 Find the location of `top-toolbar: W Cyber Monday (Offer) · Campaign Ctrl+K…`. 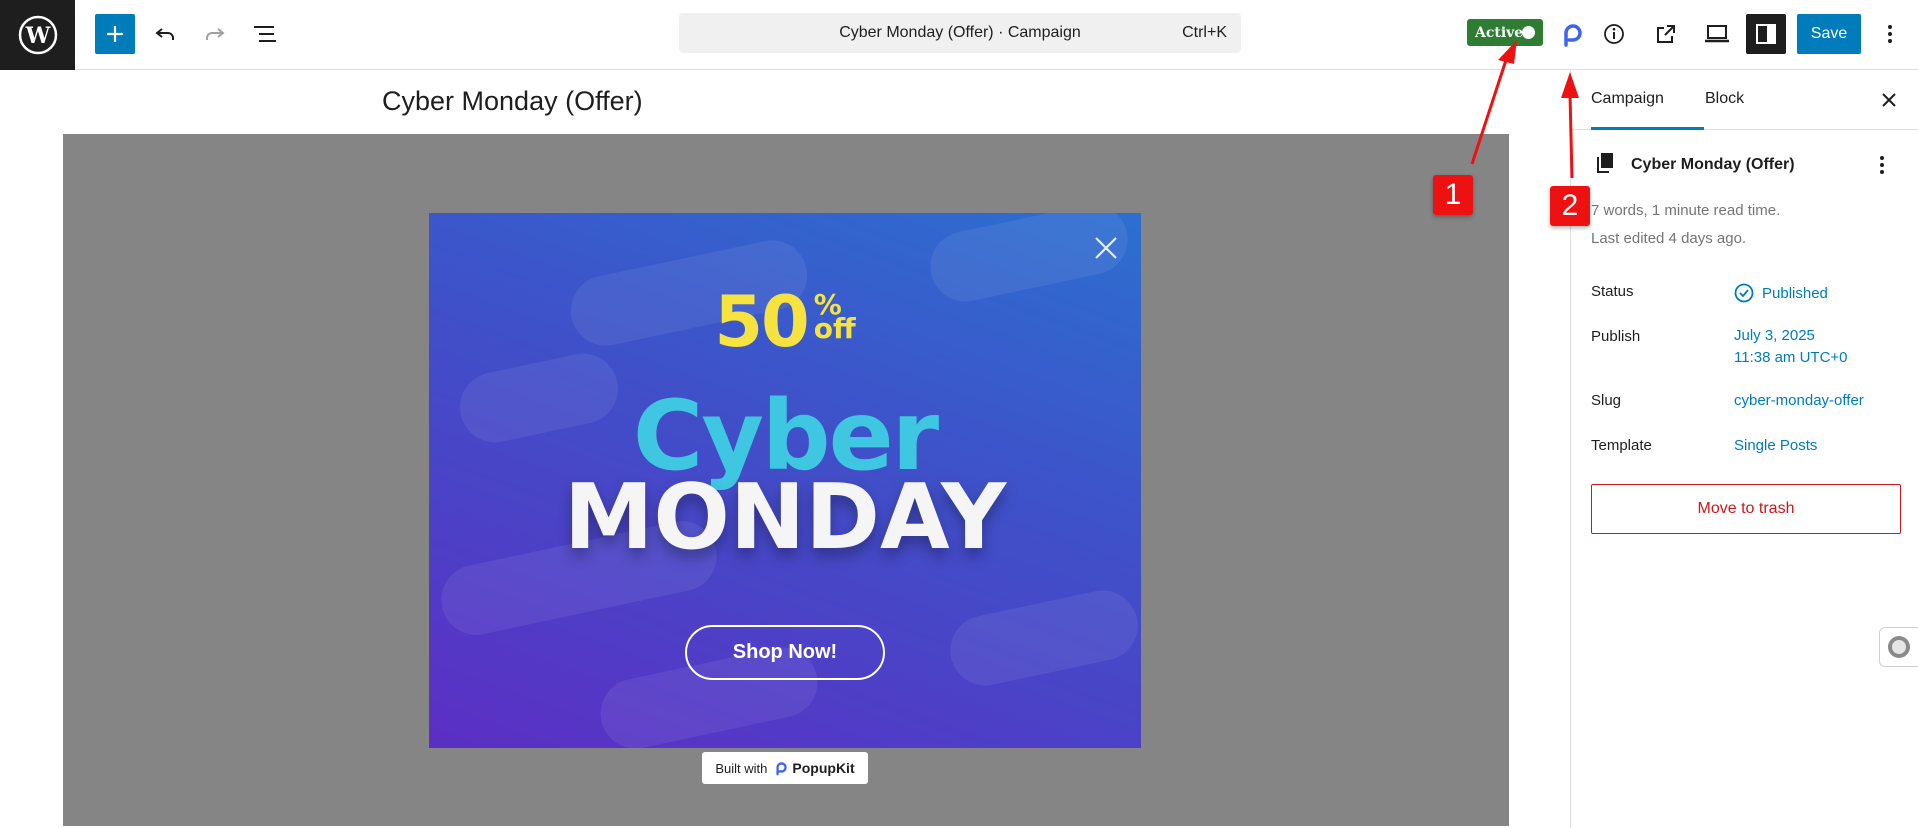

top-toolbar: W Cyber Monday (Offer) · Campaign Ctrl+K… is located at coordinates (959, 35).